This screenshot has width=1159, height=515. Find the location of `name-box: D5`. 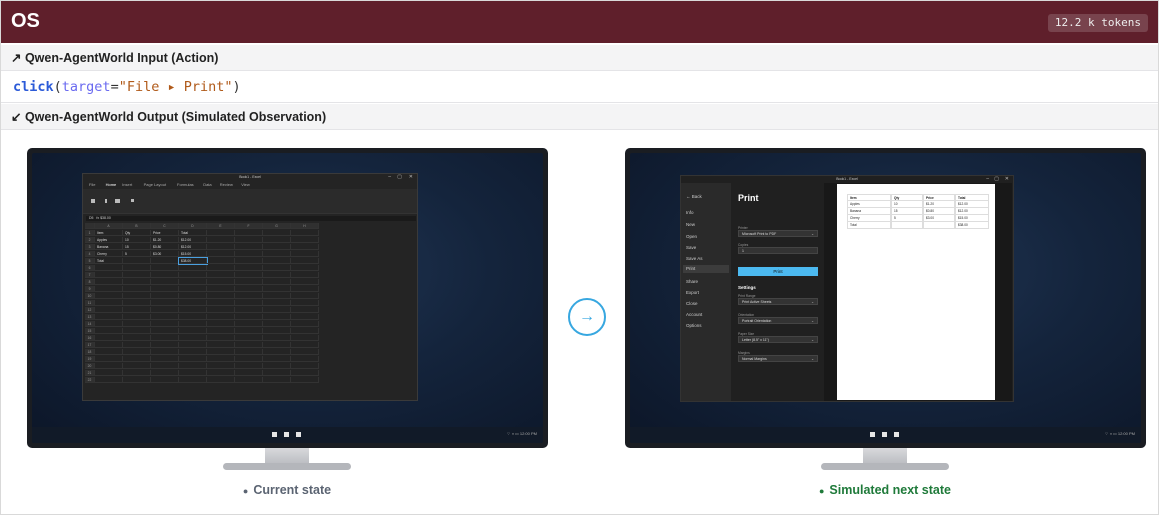

name-box: D5 is located at coordinates (91, 218).